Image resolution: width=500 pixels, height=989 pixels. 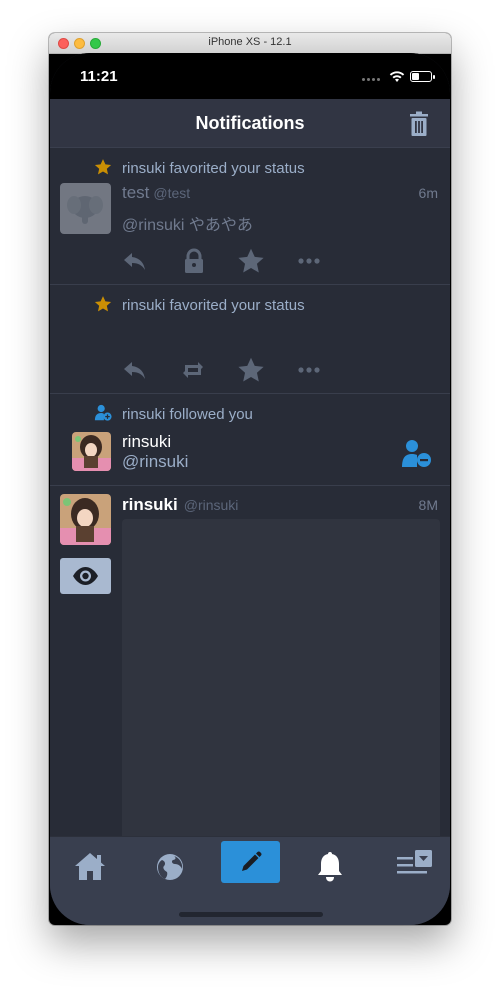 I want to click on mastodon-elephant-icon, so click(x=85, y=210).